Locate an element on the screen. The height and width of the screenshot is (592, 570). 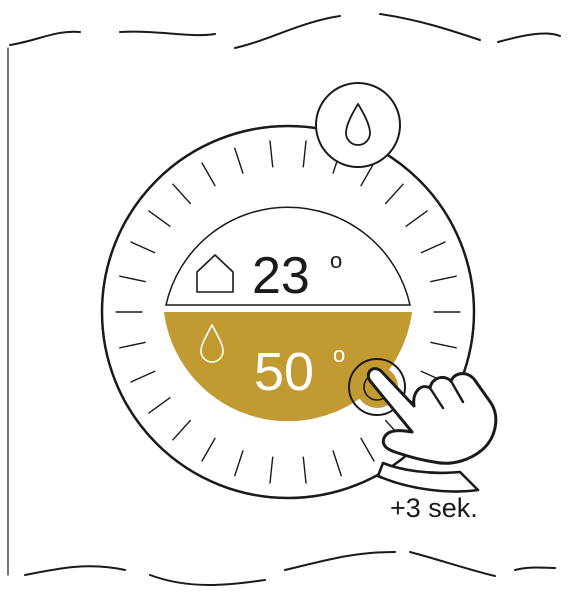
water-degree-symbol: o is located at coordinates (339, 354).